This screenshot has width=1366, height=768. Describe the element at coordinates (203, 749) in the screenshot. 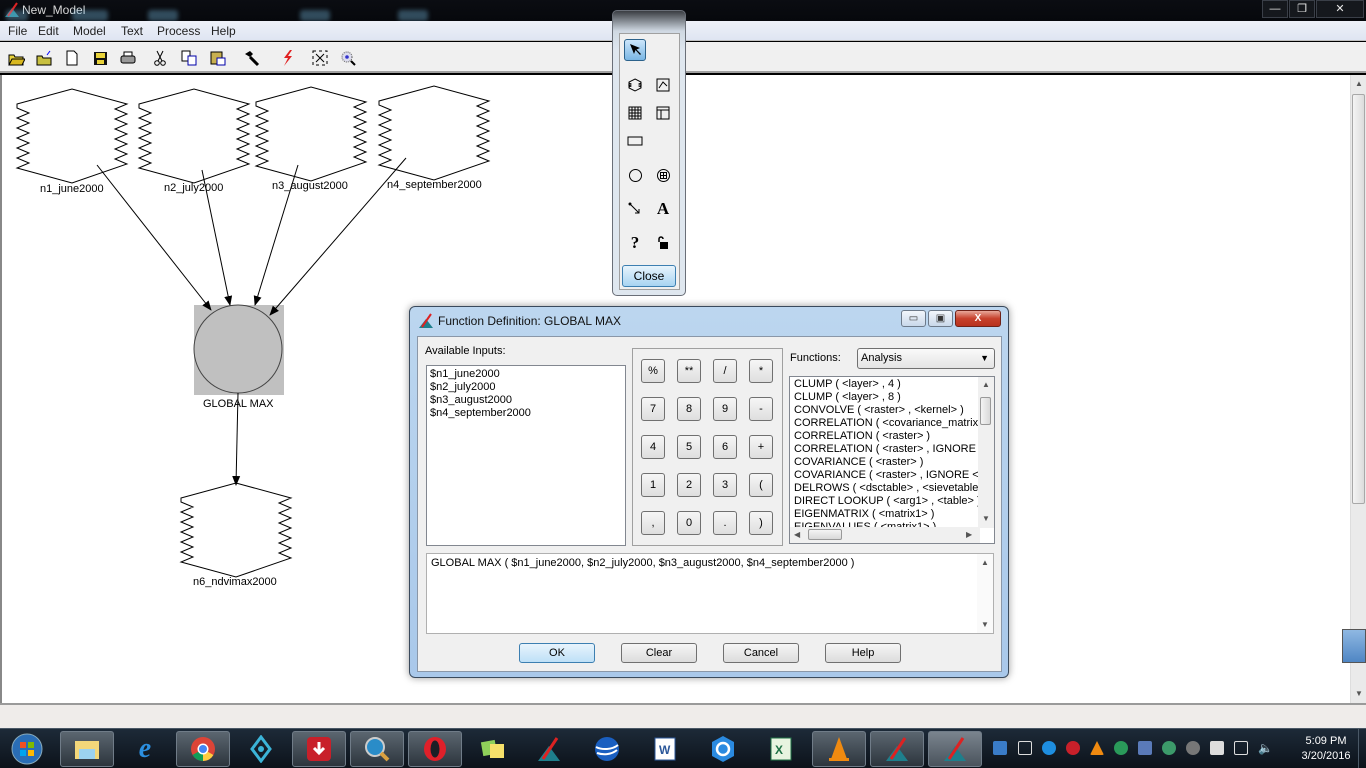

I see `taskbar-chrome` at that location.